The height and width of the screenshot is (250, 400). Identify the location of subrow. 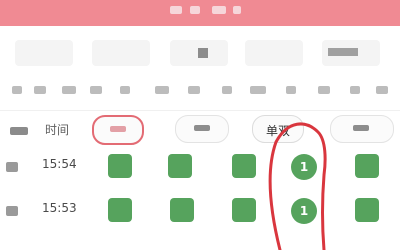
(200, 89).